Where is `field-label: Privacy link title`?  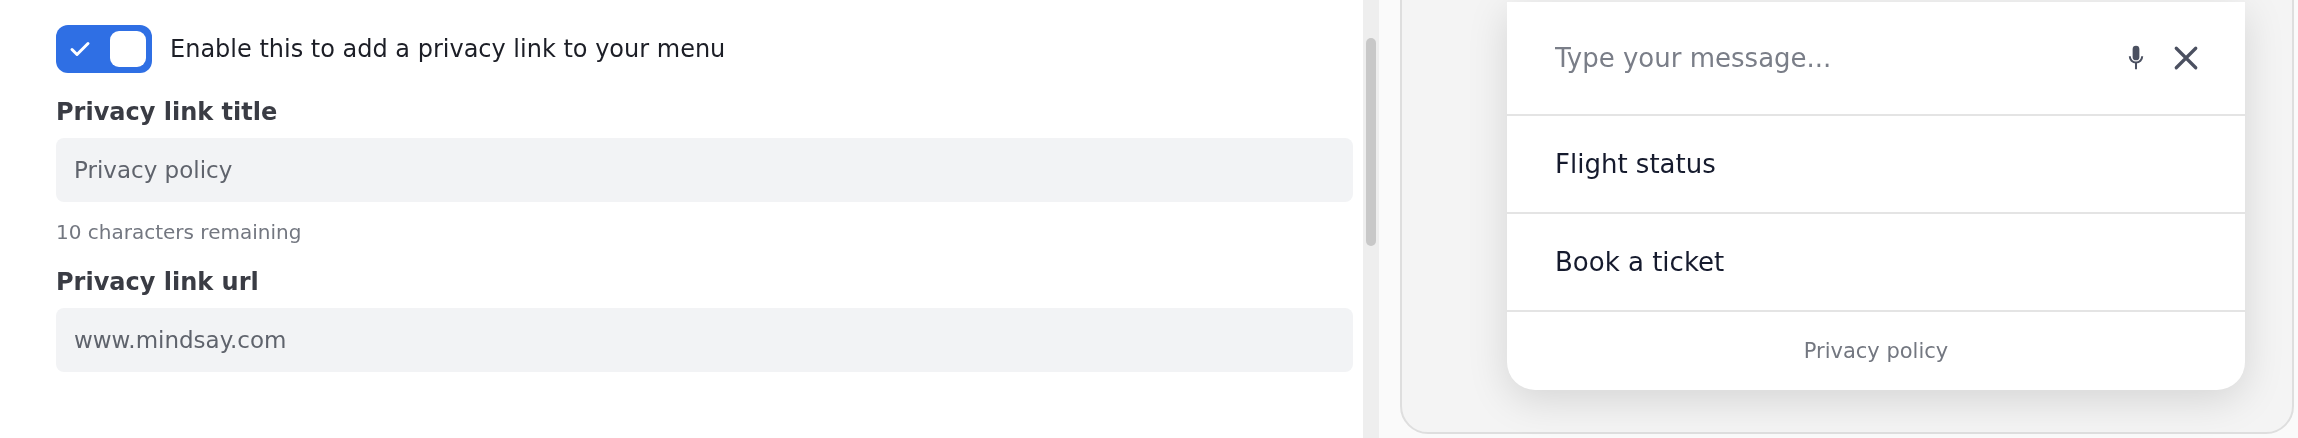 field-label: Privacy link title is located at coordinates (167, 112).